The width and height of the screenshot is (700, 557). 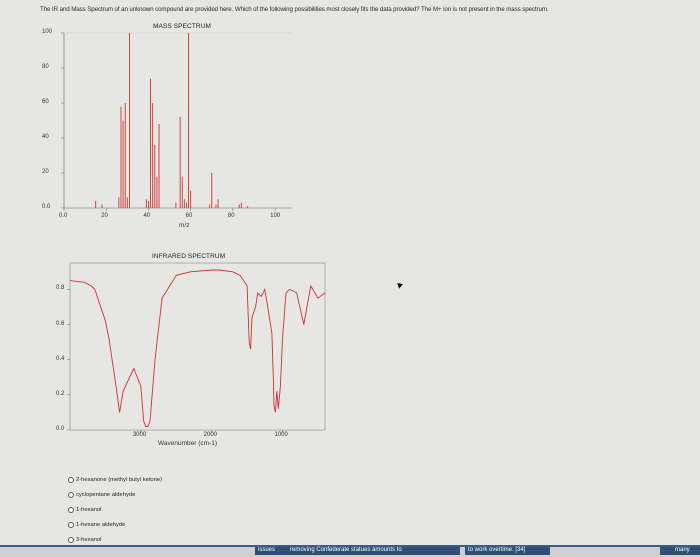 I want to click on option-label: 2-hexanone (methyl butyl ketone), so click(x=119, y=479).